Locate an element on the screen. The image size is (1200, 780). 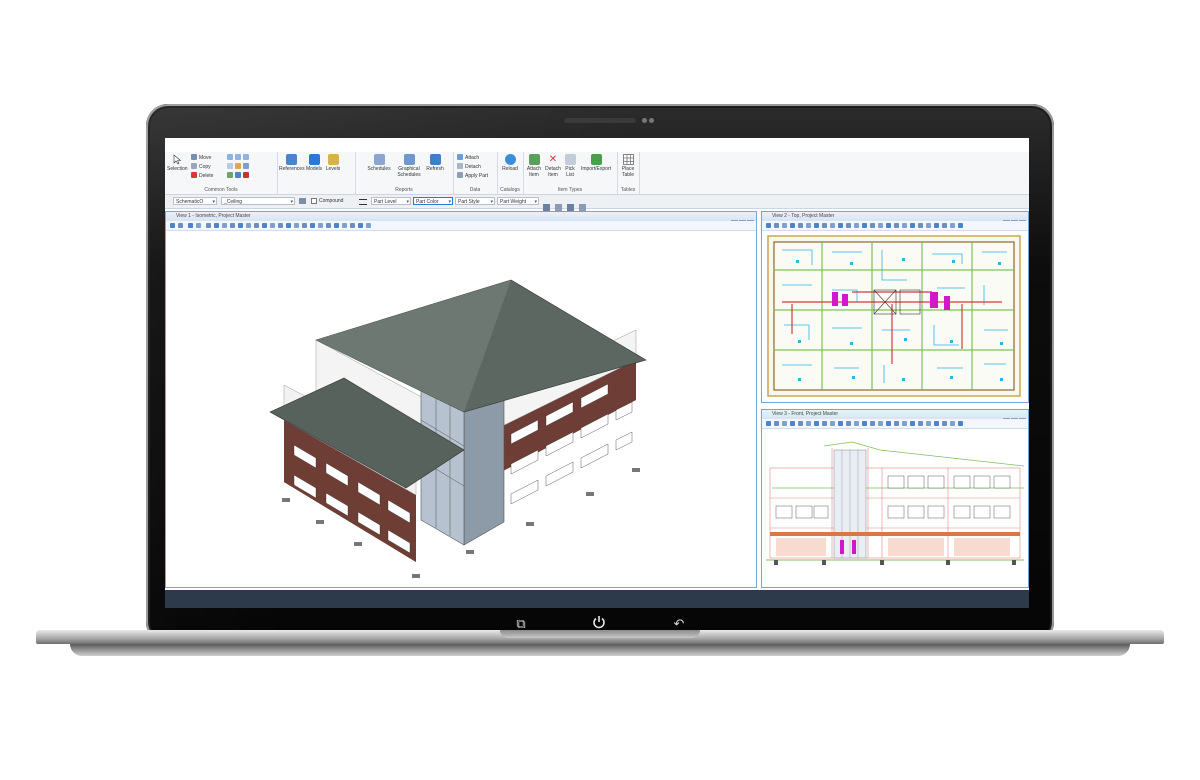
pick-list-button: Pick List is located at coordinates (570, 166).